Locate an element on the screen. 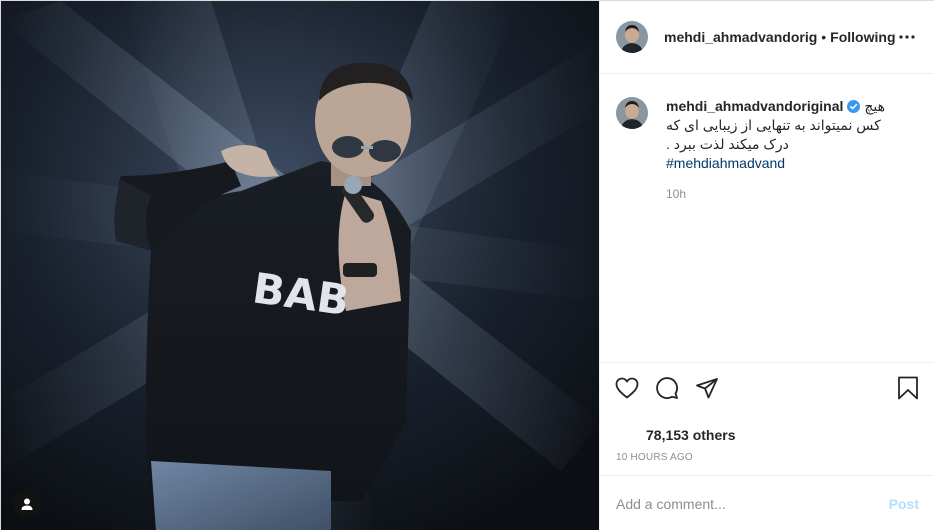  following-button: Following is located at coordinates (862, 37).